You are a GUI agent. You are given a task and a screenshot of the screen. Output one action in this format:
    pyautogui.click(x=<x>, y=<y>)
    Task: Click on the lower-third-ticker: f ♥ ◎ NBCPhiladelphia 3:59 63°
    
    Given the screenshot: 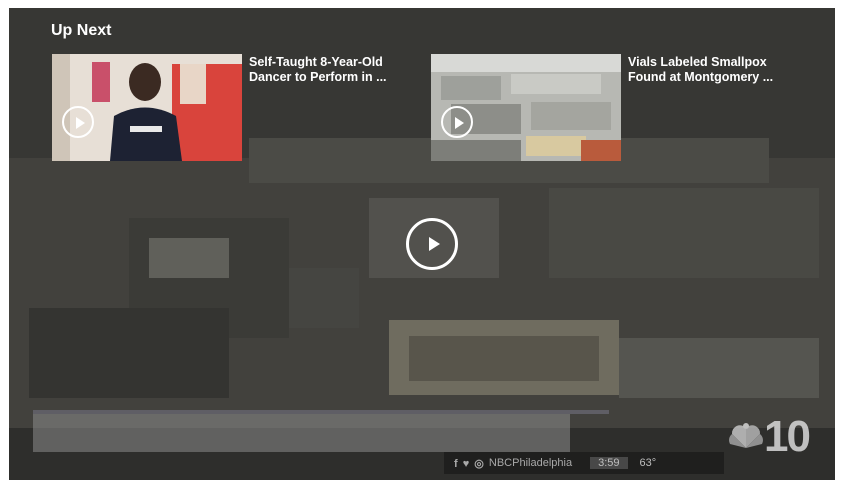 What is the action you would take?
    pyautogui.click(x=584, y=463)
    